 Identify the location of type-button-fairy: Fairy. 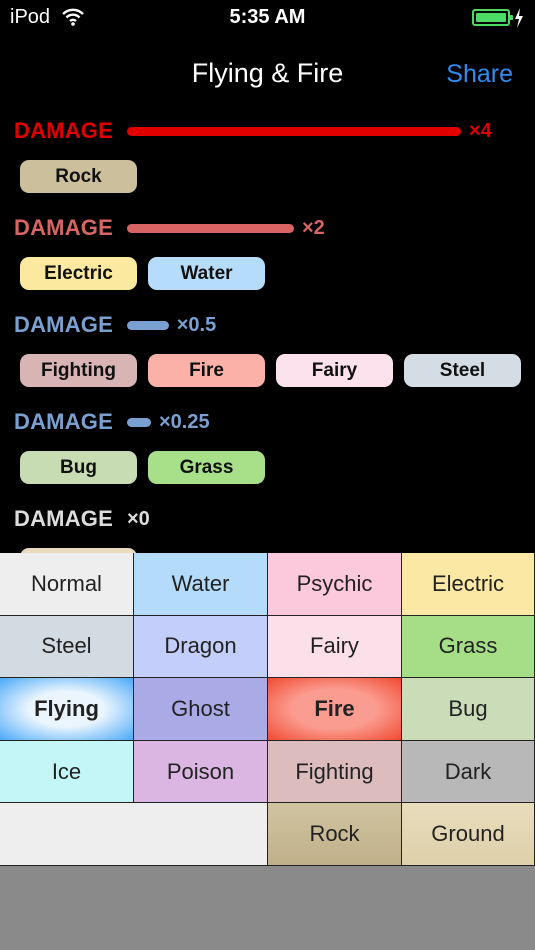
(335, 647).